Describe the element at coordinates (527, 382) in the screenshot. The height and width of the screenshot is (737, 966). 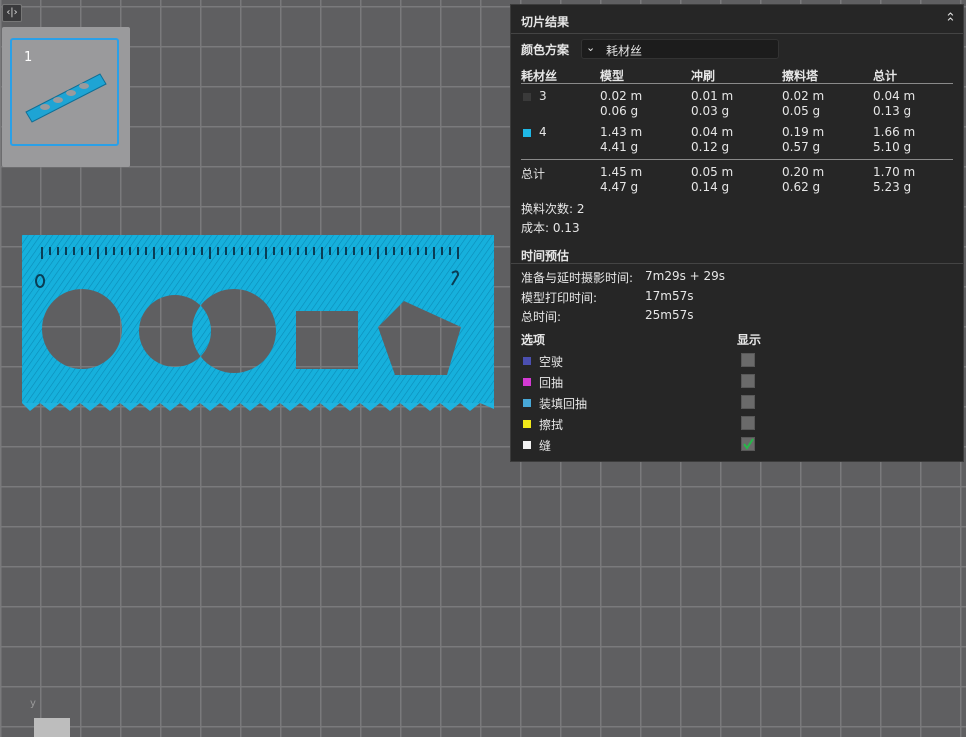
I see `retract-color-swatch` at that location.